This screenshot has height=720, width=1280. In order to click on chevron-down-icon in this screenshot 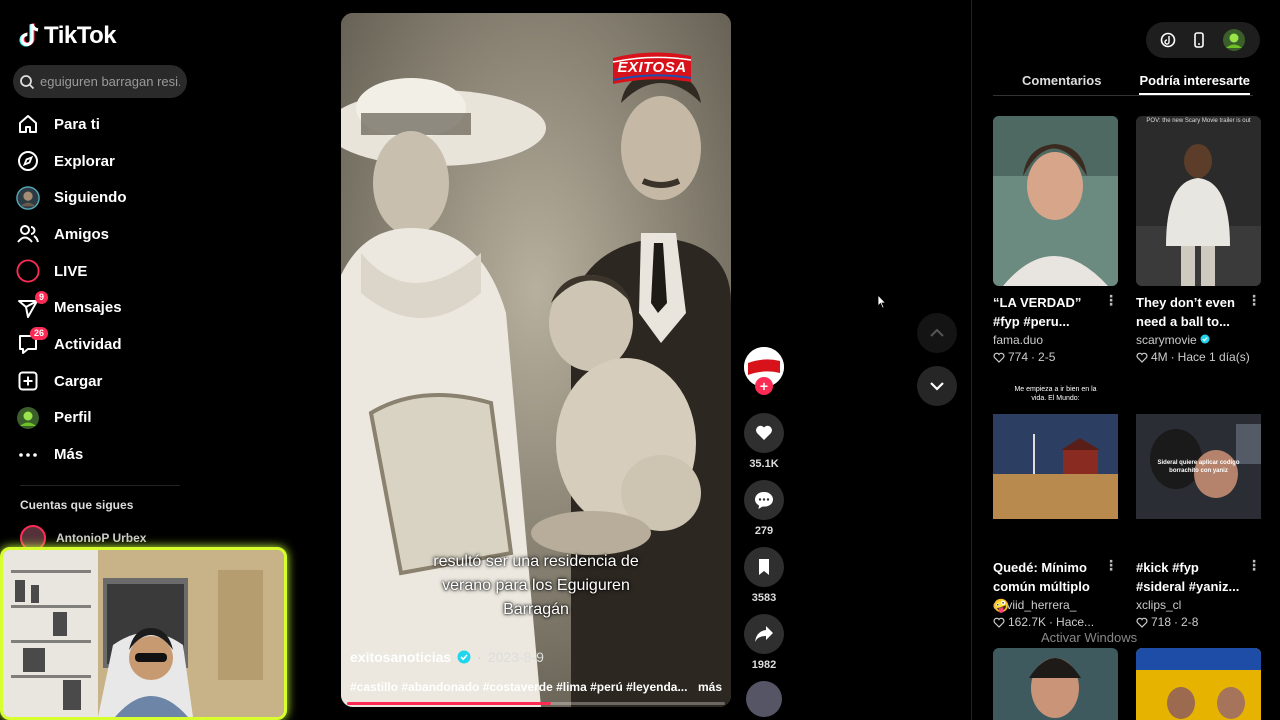, I will do `click(937, 386)`.